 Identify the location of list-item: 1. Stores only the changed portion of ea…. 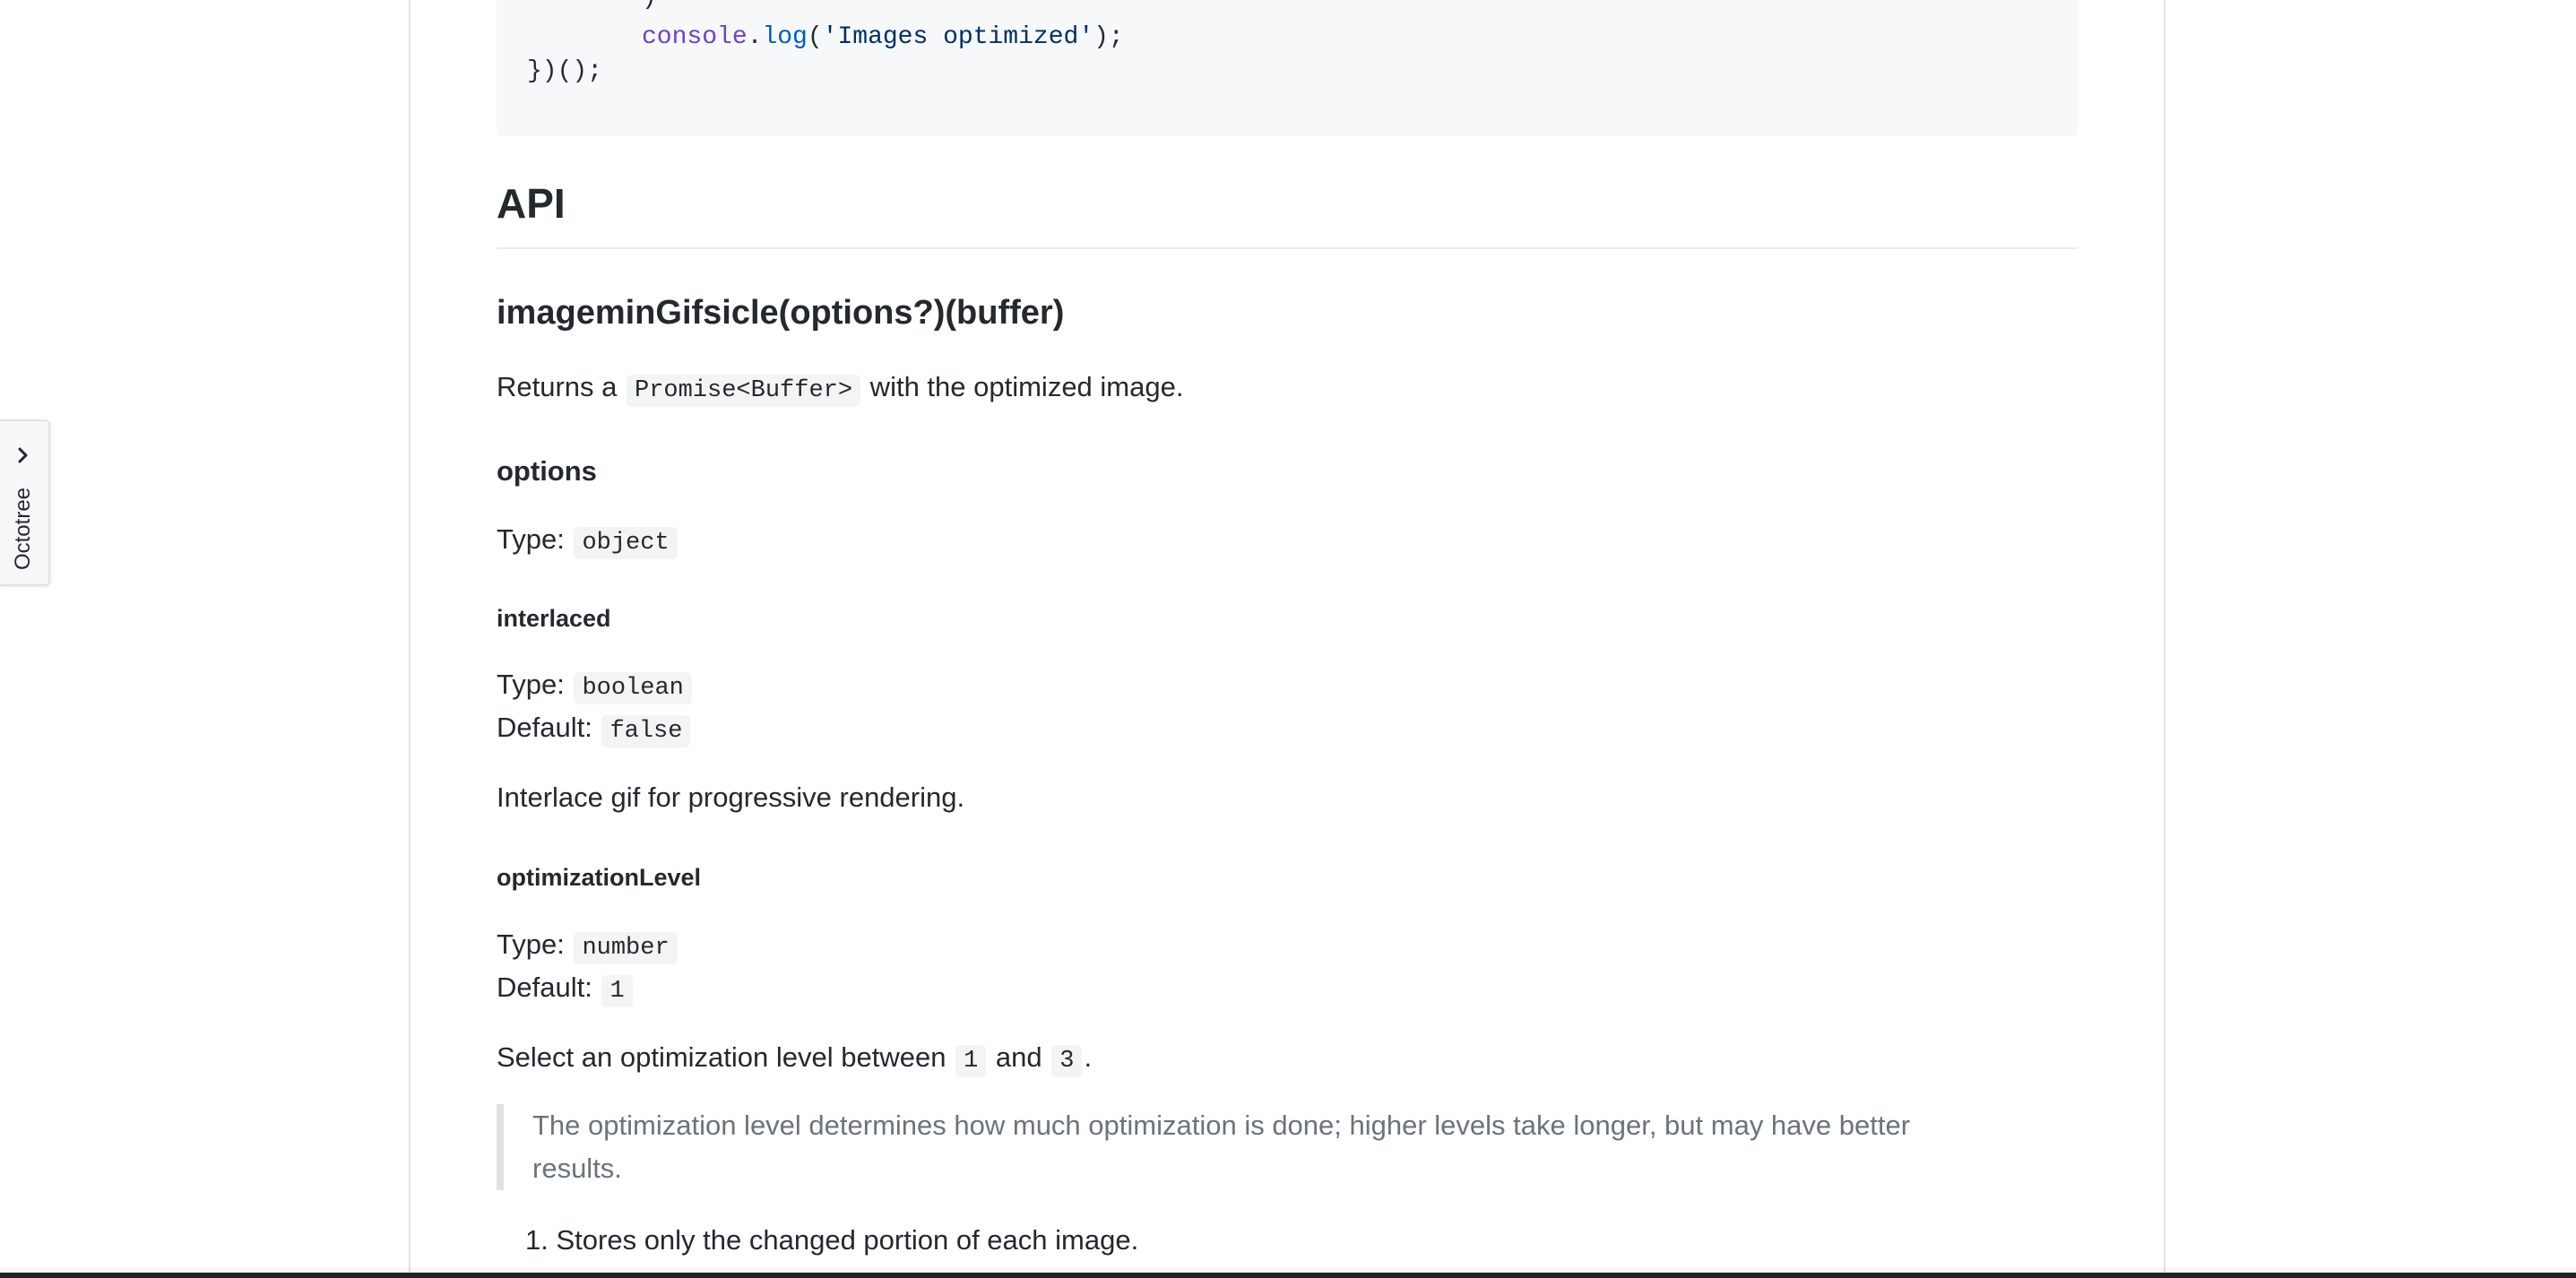
(831, 1240).